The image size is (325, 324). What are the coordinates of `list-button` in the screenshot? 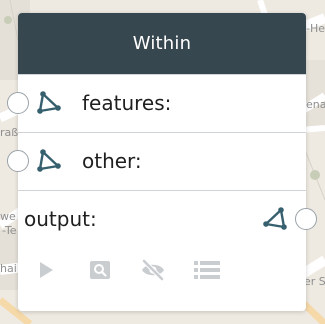 It's located at (207, 270).